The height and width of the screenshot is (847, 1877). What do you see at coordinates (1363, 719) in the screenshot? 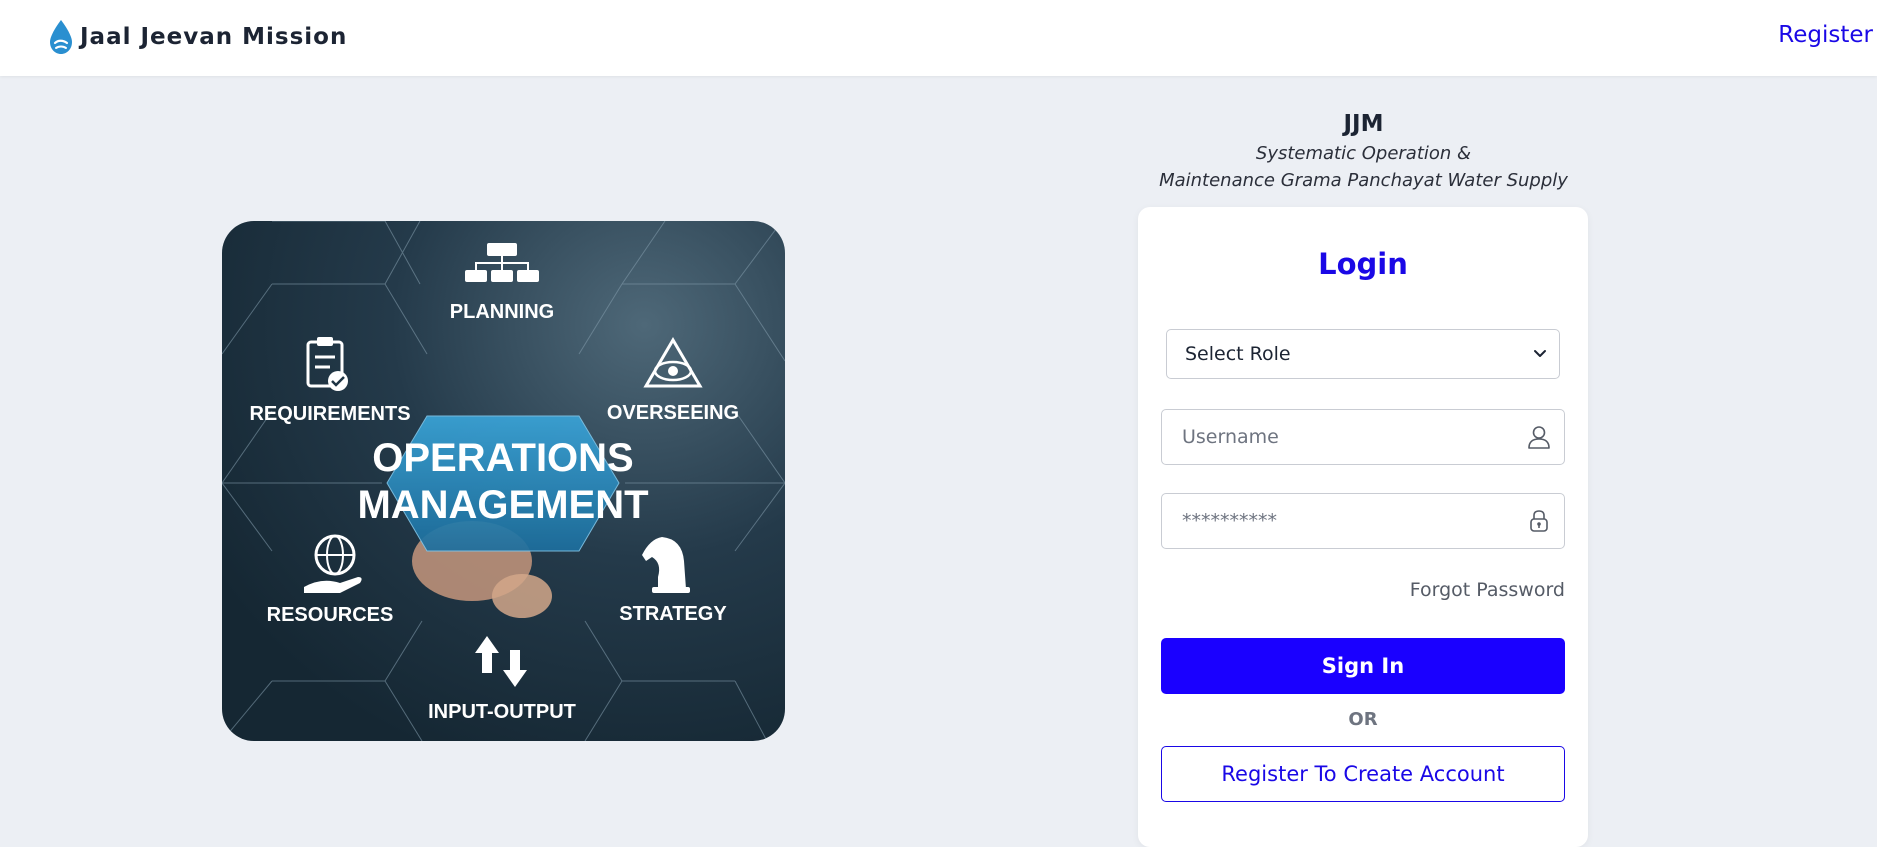
I see `or-divider: OR` at bounding box center [1363, 719].